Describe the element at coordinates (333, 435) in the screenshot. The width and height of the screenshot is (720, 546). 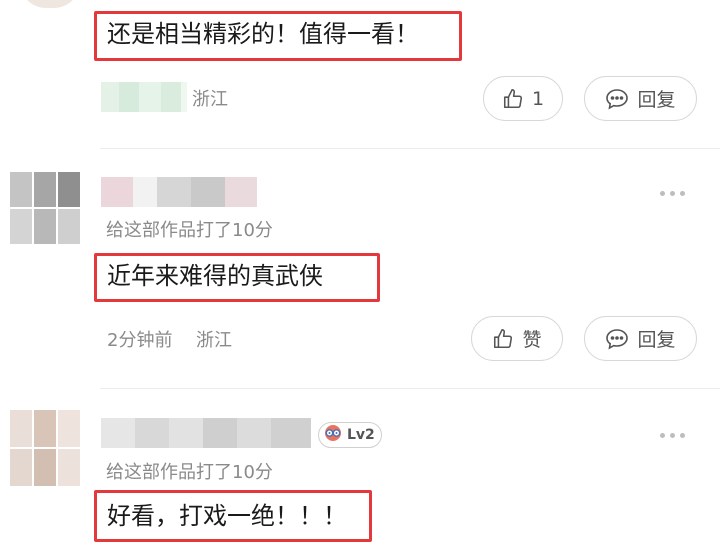
I see `level-badge-icon` at that location.